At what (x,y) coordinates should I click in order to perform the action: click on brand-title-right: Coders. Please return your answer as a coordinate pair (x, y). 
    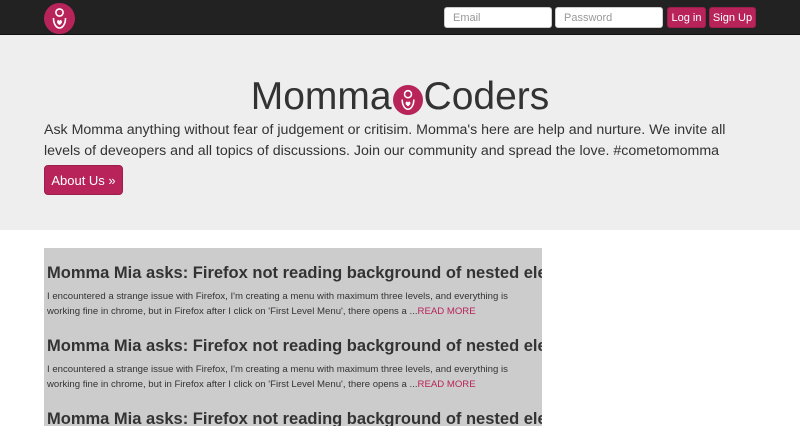
    Looking at the image, I should click on (486, 96).